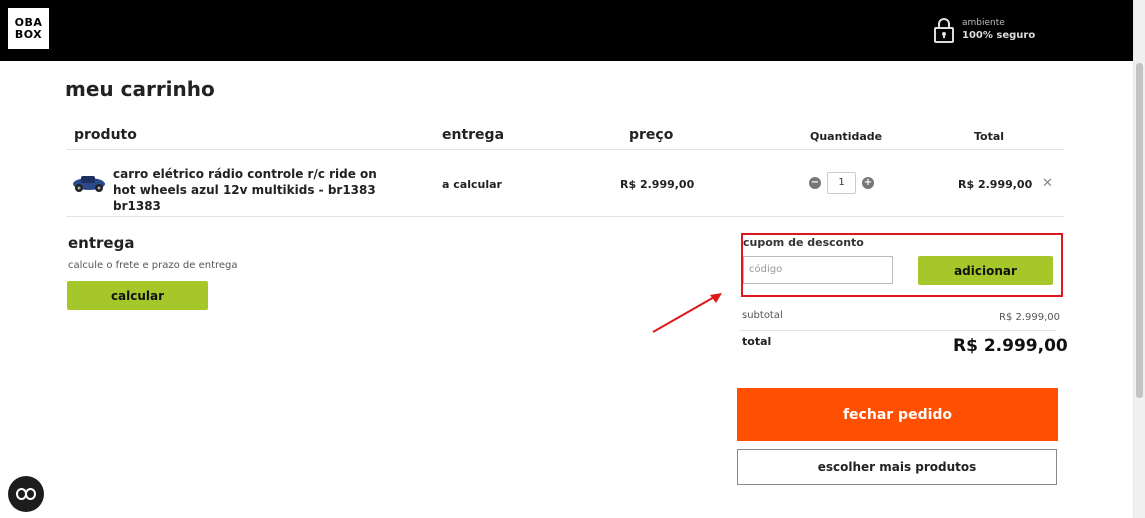 This screenshot has width=1145, height=518. I want to click on total-label: total, so click(757, 341).